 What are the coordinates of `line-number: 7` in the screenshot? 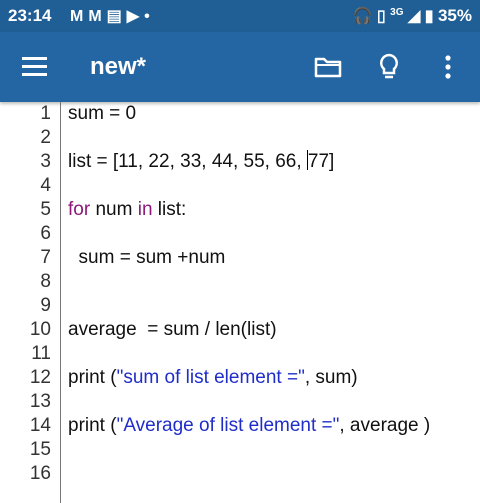 It's located at (45, 257).